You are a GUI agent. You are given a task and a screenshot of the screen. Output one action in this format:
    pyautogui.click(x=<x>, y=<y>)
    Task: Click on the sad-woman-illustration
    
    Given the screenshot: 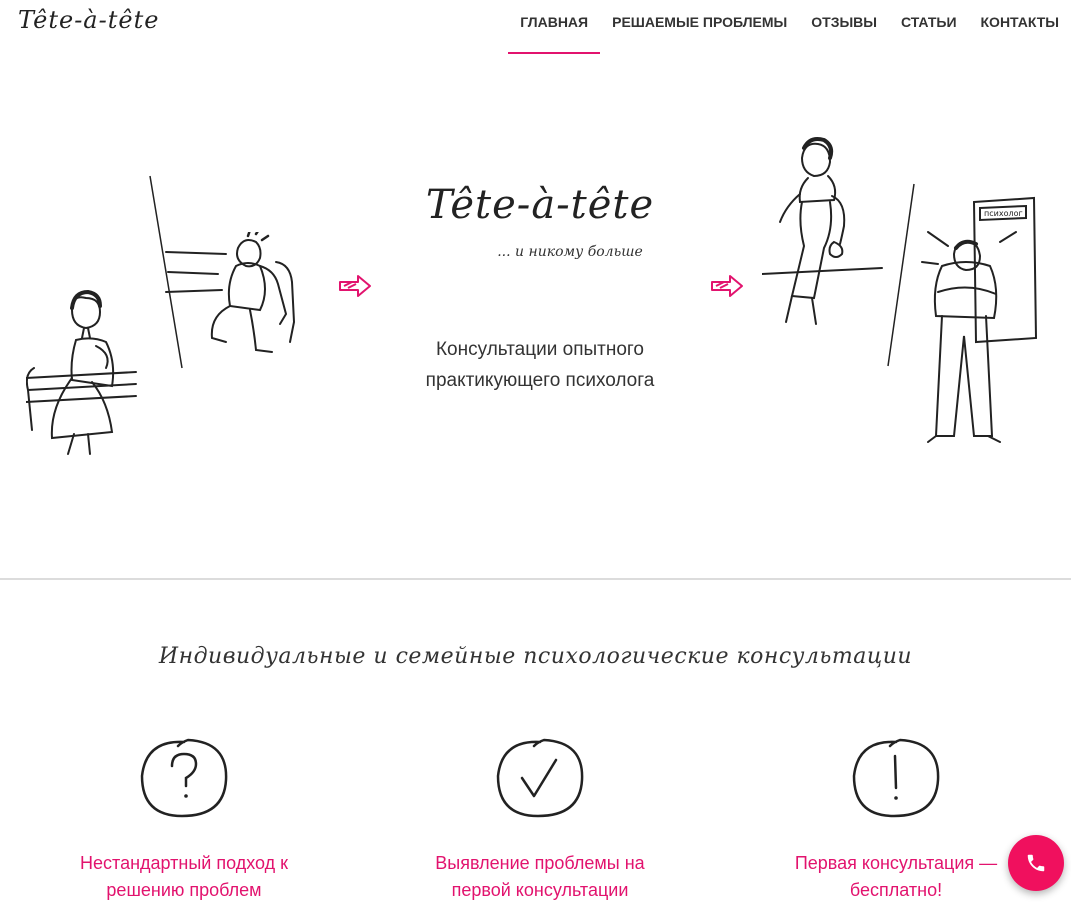 What is the action you would take?
    pyautogui.click(x=81, y=372)
    